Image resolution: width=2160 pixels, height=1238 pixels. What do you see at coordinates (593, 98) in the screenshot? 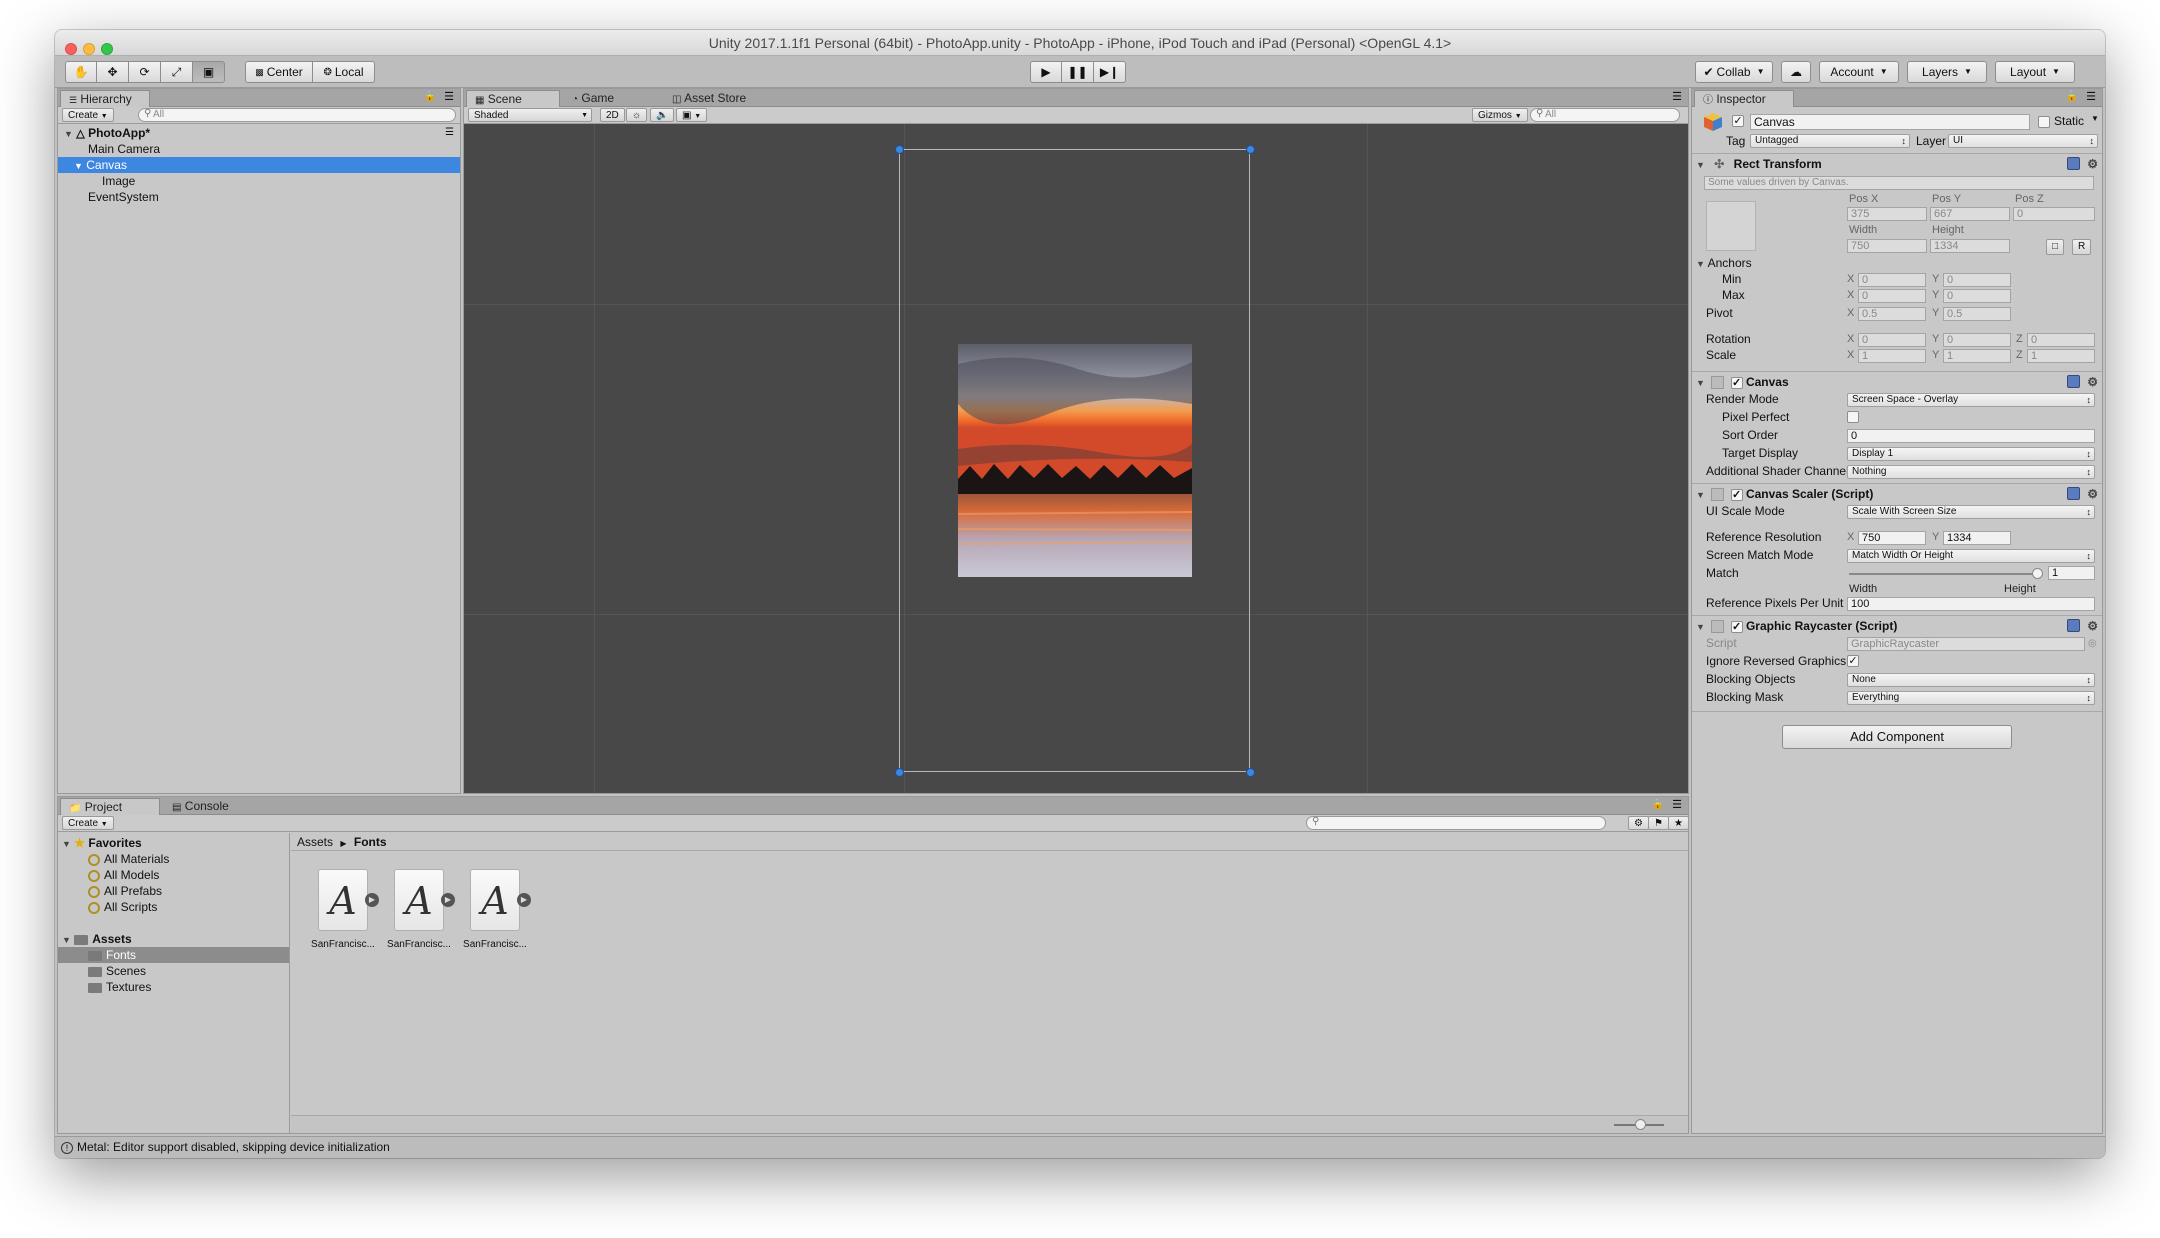
I see `tab-game: ◔ Game` at bounding box center [593, 98].